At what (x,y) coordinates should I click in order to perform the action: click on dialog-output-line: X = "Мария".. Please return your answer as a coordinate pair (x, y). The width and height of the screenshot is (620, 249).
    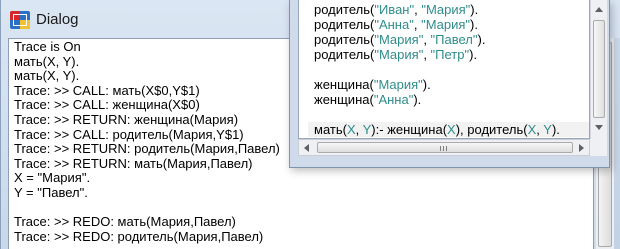
    Looking at the image, I should click on (52, 178).